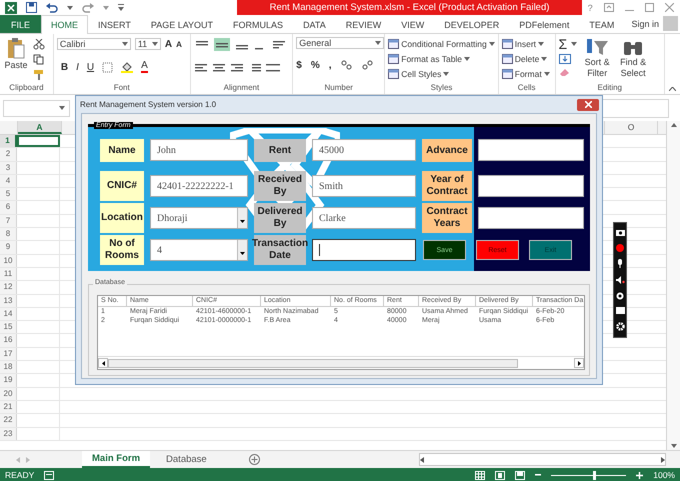 This screenshot has height=481, width=680. I want to click on row-header: 10, so click(8, 260).